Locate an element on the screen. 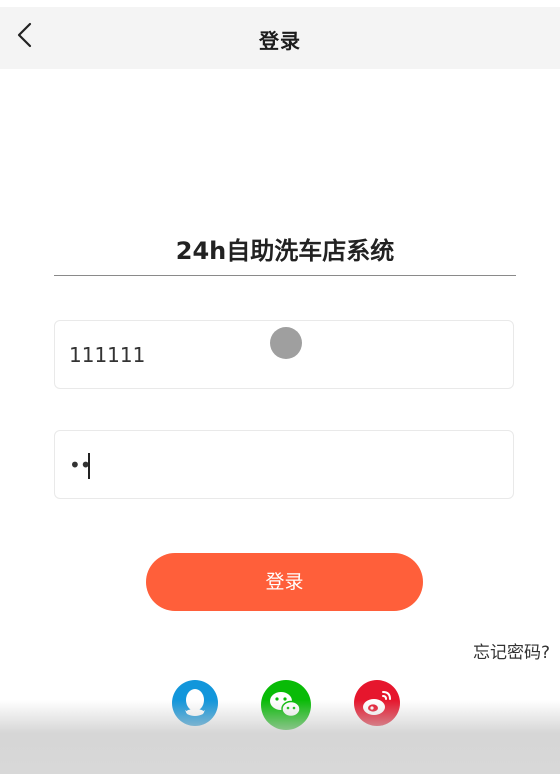 The image size is (560, 774). navbar: 登录 is located at coordinates (280, 38).